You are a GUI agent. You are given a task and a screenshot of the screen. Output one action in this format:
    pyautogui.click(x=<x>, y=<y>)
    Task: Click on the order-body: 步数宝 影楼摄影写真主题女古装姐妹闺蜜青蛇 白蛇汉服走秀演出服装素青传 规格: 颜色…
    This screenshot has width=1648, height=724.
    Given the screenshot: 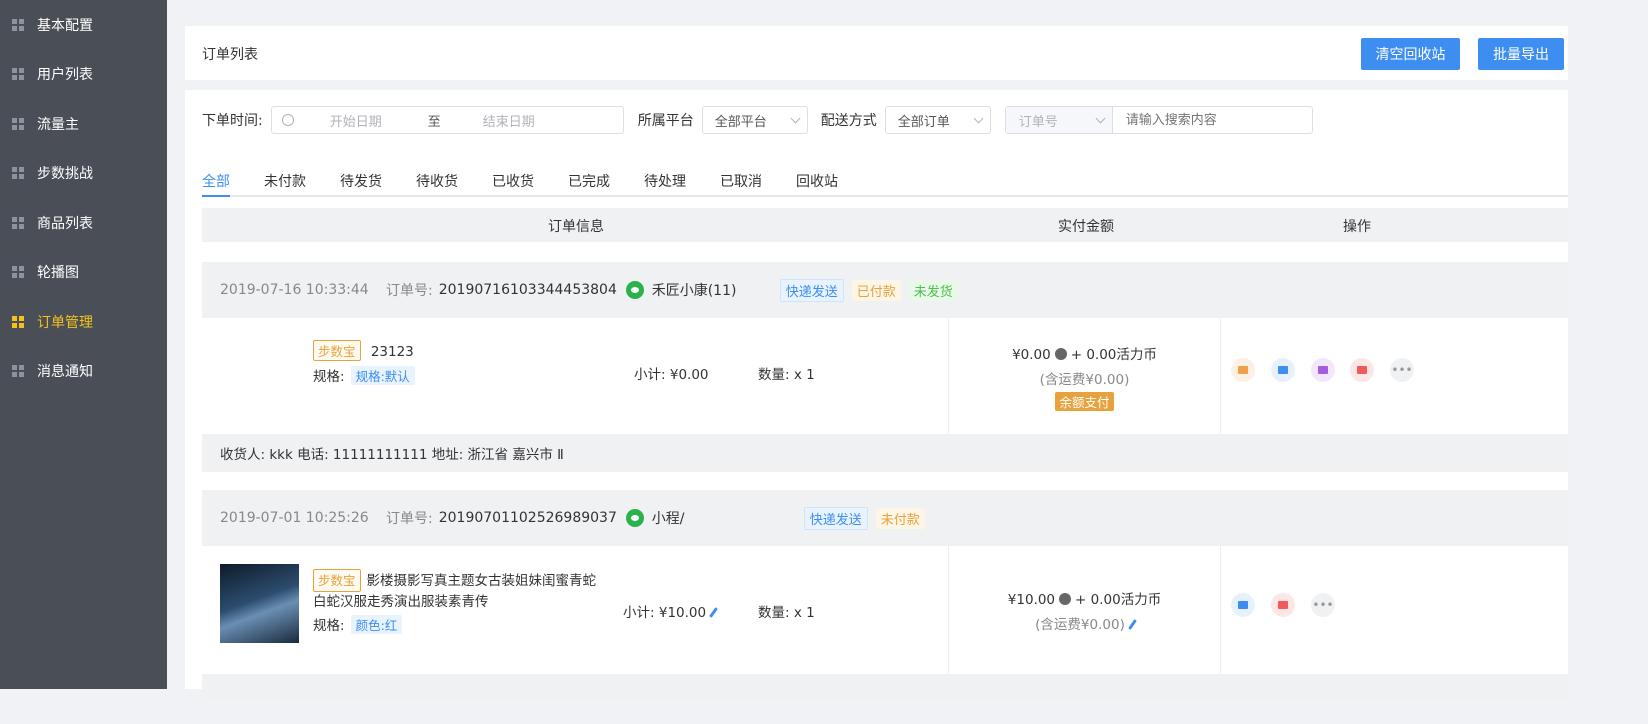 What is the action you would take?
    pyautogui.click(x=885, y=610)
    